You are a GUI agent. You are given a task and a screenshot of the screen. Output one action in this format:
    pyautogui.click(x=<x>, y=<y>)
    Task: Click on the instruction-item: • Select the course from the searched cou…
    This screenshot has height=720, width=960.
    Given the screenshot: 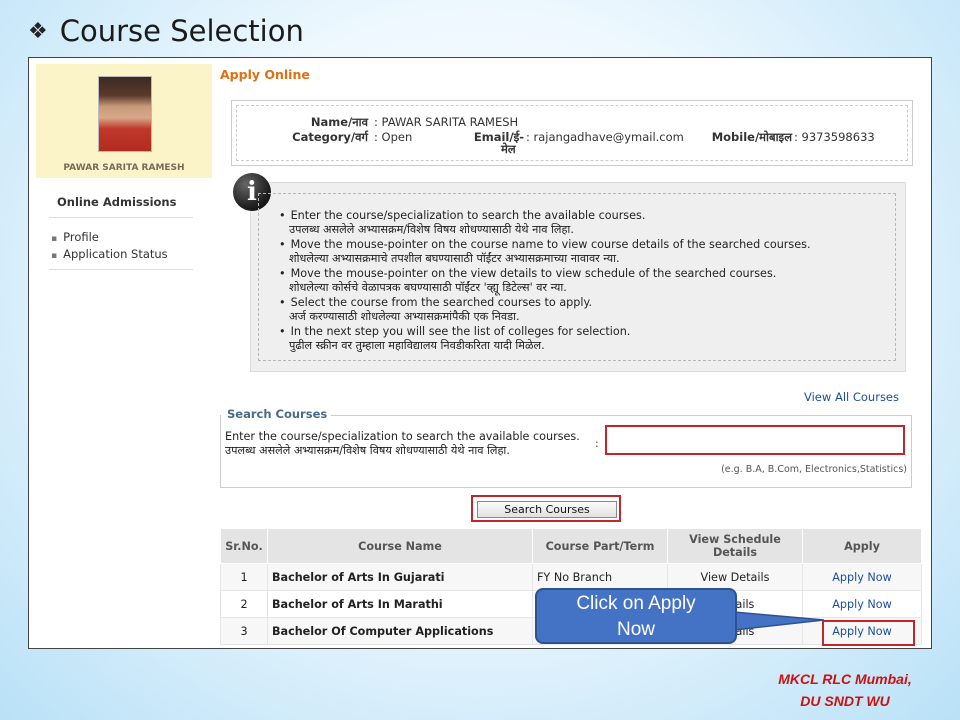 What is the action you would take?
    pyautogui.click(x=436, y=309)
    